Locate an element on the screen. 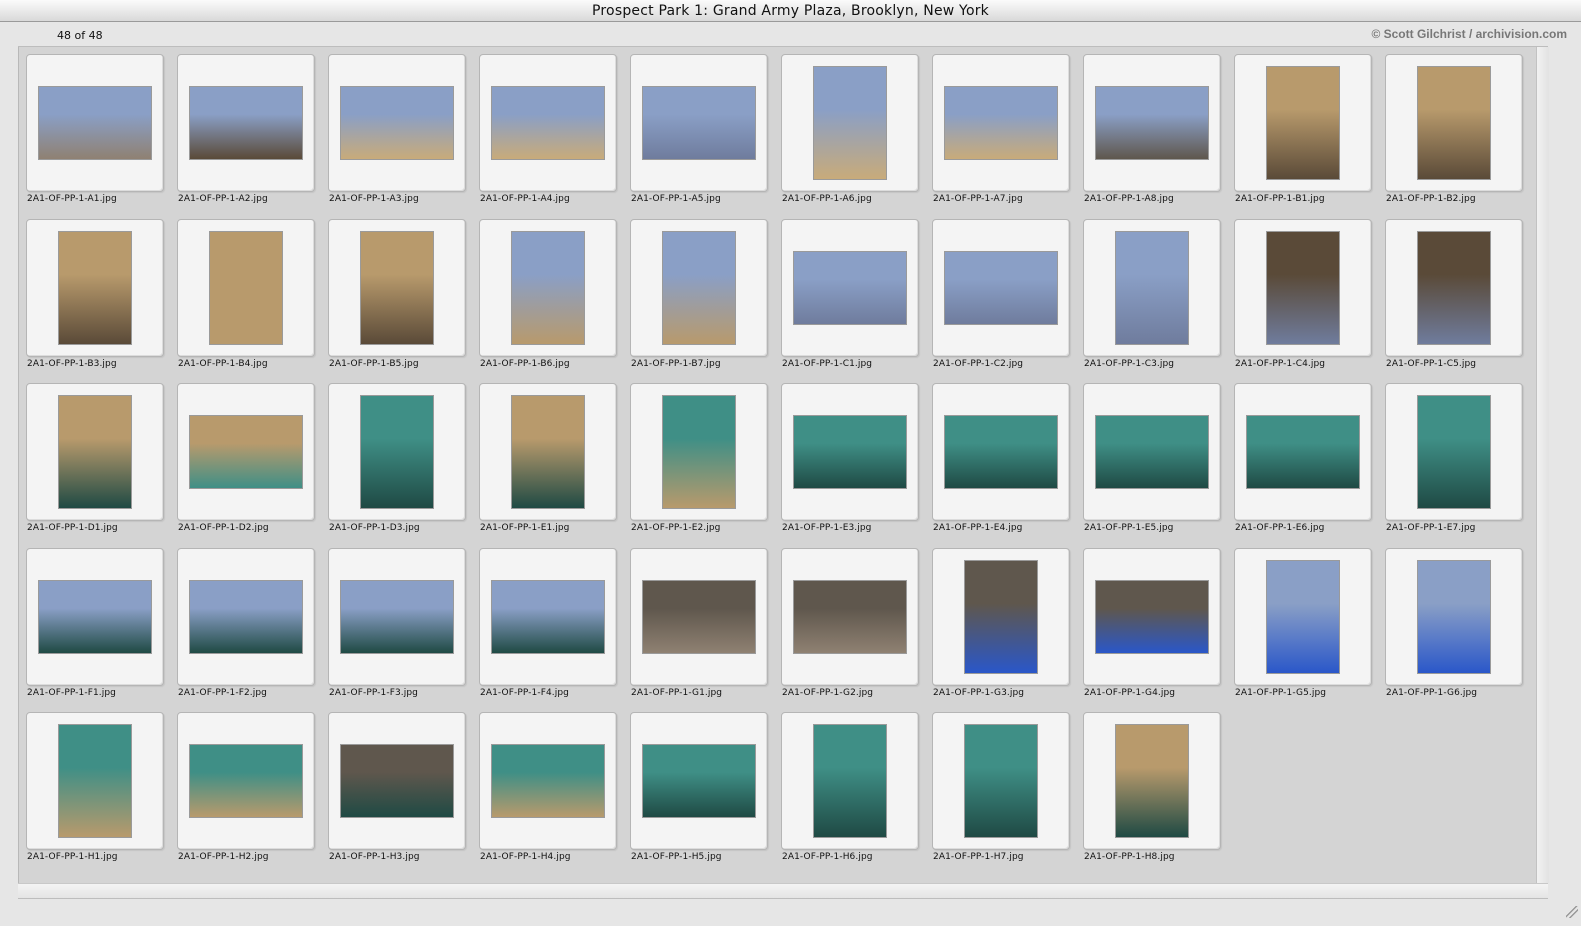 The width and height of the screenshot is (1581, 926). thumbnail-item: 2A1-OF-PP-1-G4.jpg is located at coordinates (1153, 623).